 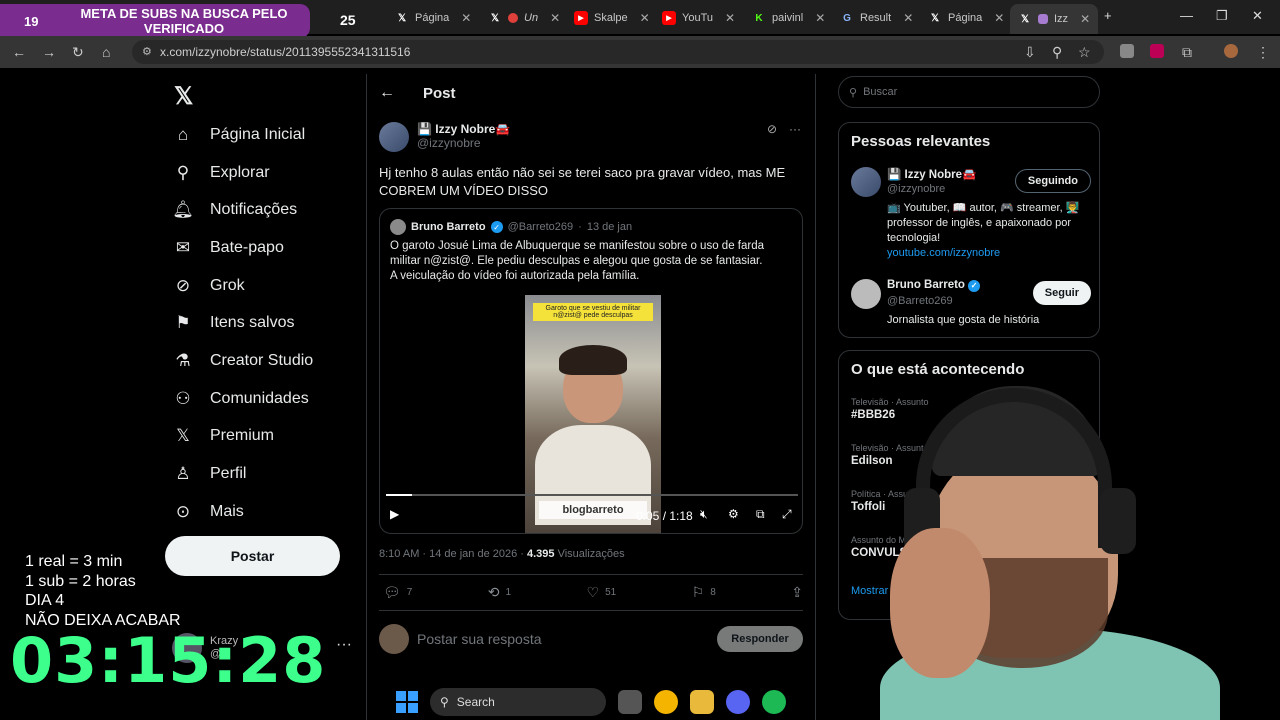 What do you see at coordinates (704, 514) in the screenshot?
I see `mute-icon: 🔇︎` at bounding box center [704, 514].